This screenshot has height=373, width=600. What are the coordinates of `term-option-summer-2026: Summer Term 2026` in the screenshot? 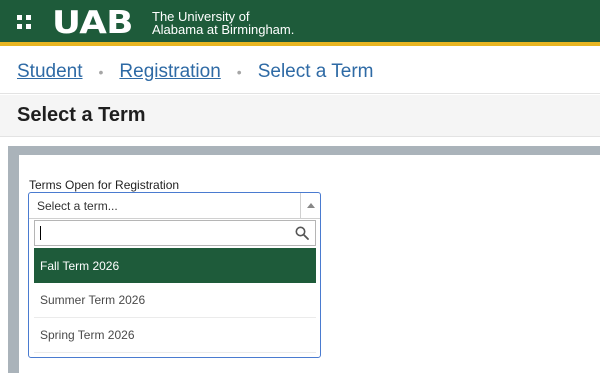 It's located at (175, 300).